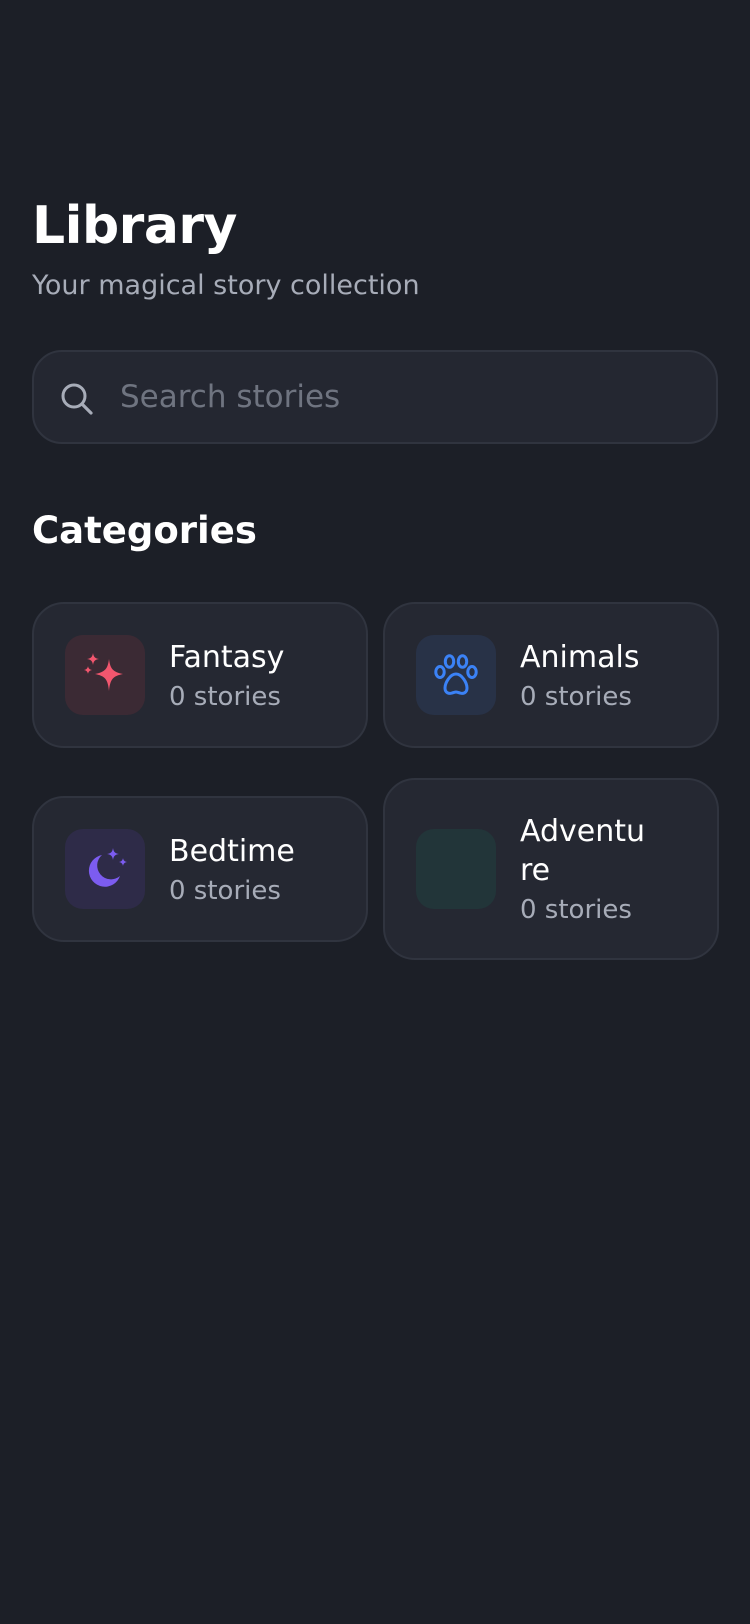 The height and width of the screenshot is (1624, 750). Describe the element at coordinates (227, 657) in the screenshot. I see `category-name: Fantasy` at that location.